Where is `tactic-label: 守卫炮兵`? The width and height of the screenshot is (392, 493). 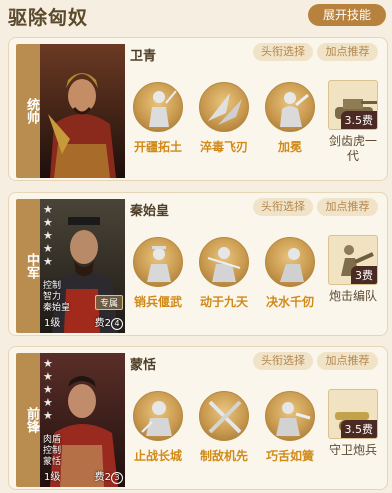 tactic-label: 守卫炮兵 is located at coordinates (352, 450).